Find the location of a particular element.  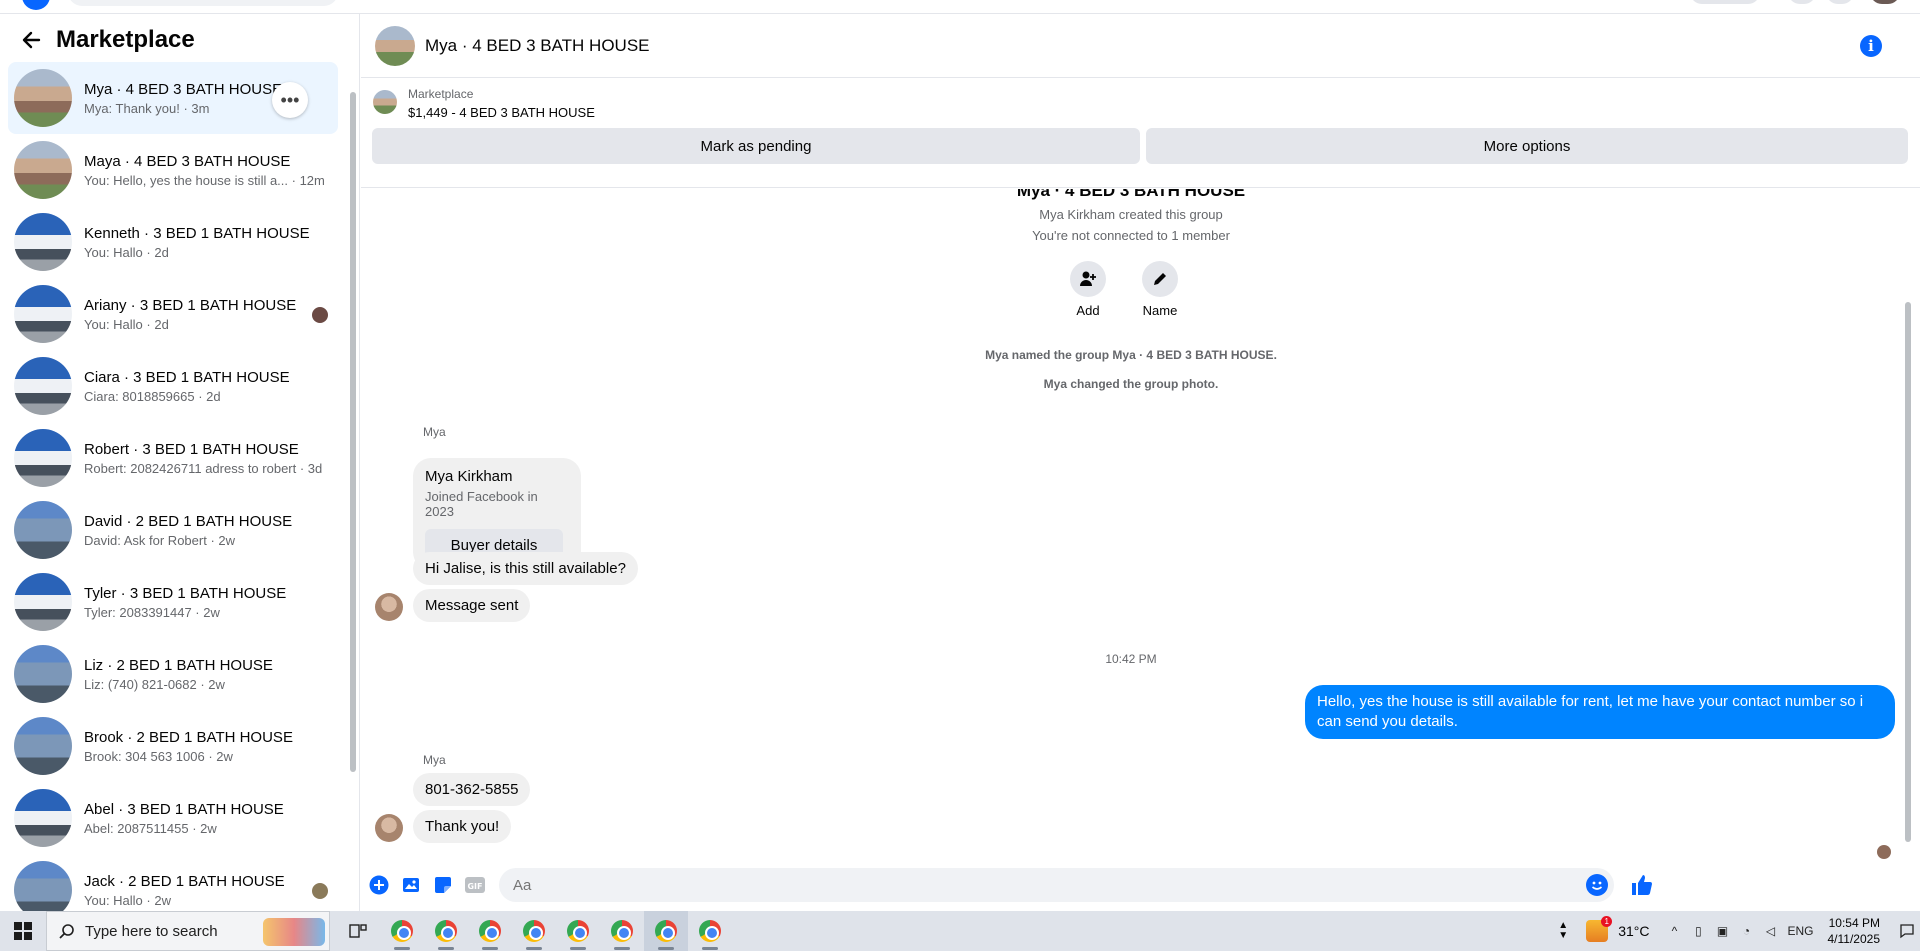

display-icon: ▣ is located at coordinates (1722, 931).